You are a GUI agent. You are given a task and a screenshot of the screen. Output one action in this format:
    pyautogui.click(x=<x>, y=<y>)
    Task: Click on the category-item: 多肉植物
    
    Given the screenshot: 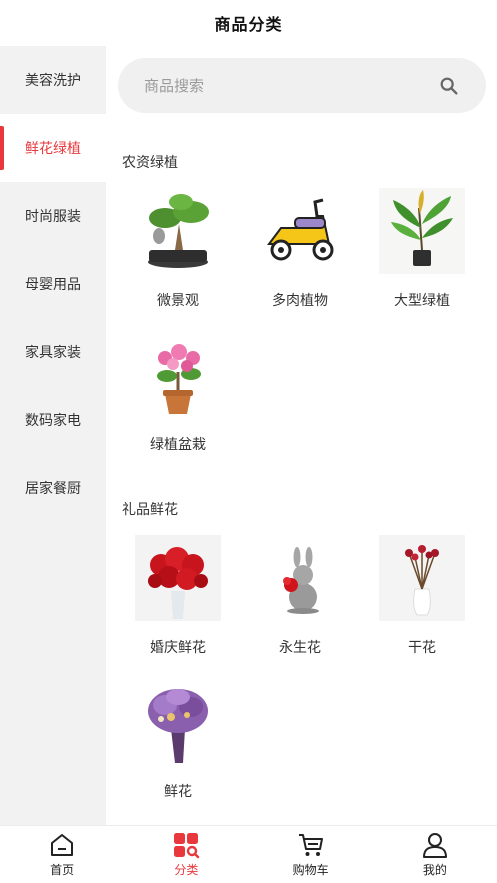 What is the action you would take?
    pyautogui.click(x=300, y=249)
    